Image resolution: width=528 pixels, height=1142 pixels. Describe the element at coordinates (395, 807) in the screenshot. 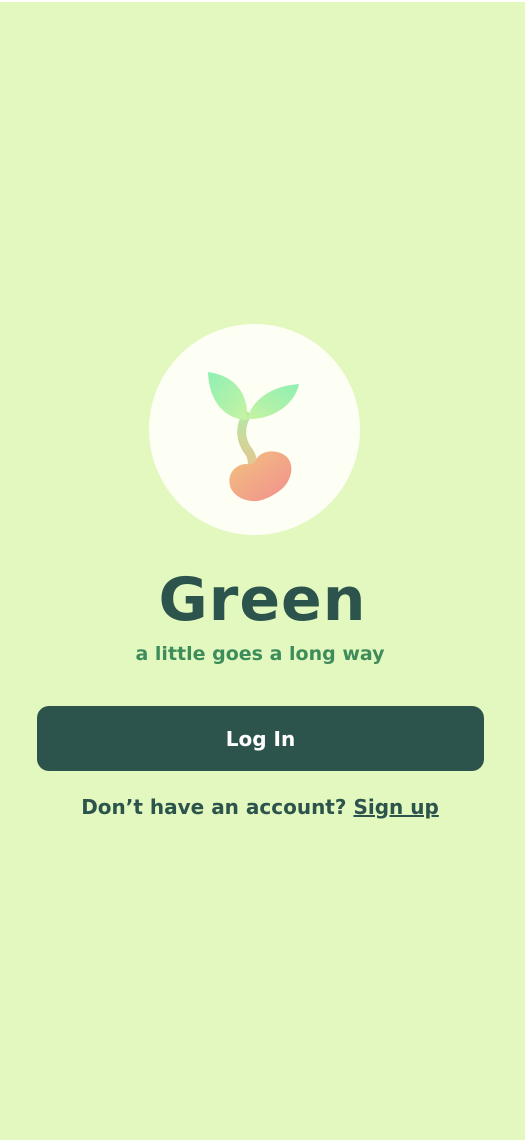

I see `signup-link: Sign up` at that location.